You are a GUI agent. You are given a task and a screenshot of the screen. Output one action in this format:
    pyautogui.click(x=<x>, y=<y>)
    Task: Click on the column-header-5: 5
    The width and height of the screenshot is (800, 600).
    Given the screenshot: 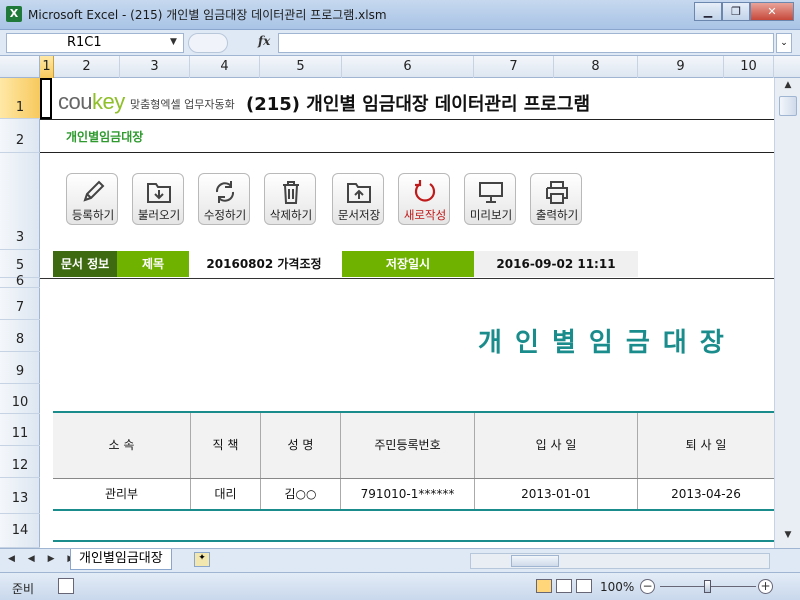 What is the action you would take?
    pyautogui.click(x=301, y=67)
    